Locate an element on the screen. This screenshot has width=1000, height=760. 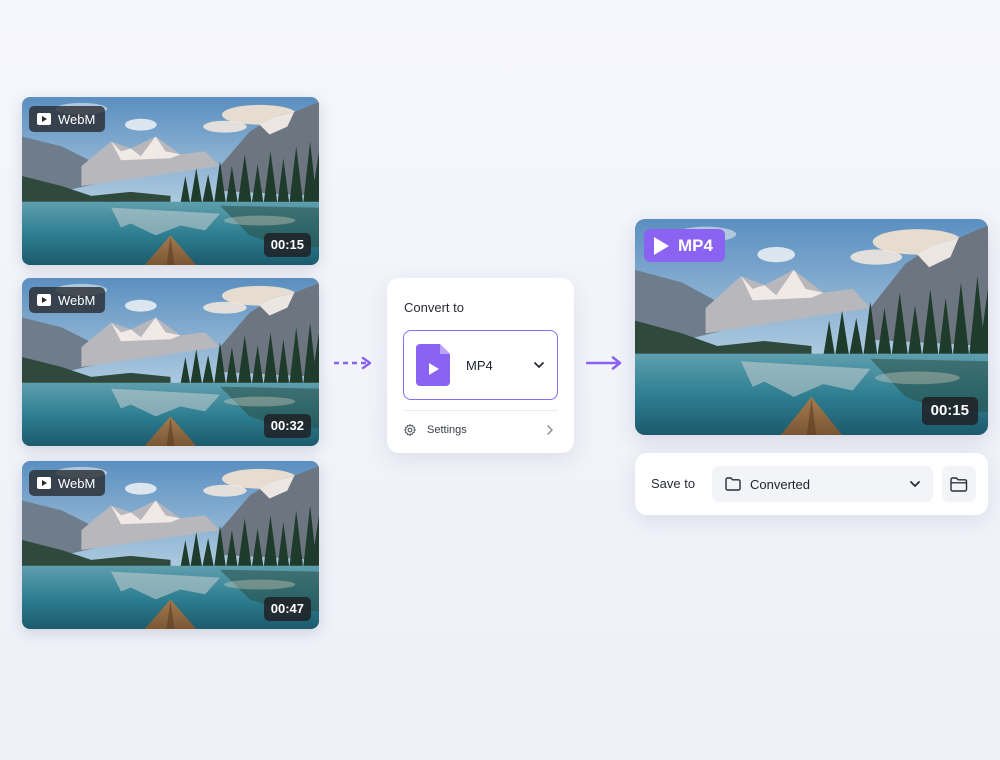
folder-icon is located at coordinates (733, 484).